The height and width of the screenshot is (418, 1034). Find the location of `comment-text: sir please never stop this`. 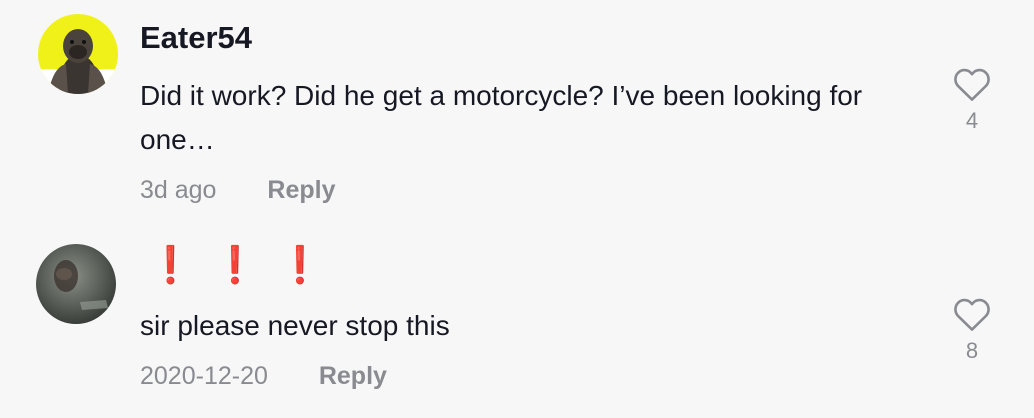

comment-text: sir please never stop this is located at coordinates (295, 325).